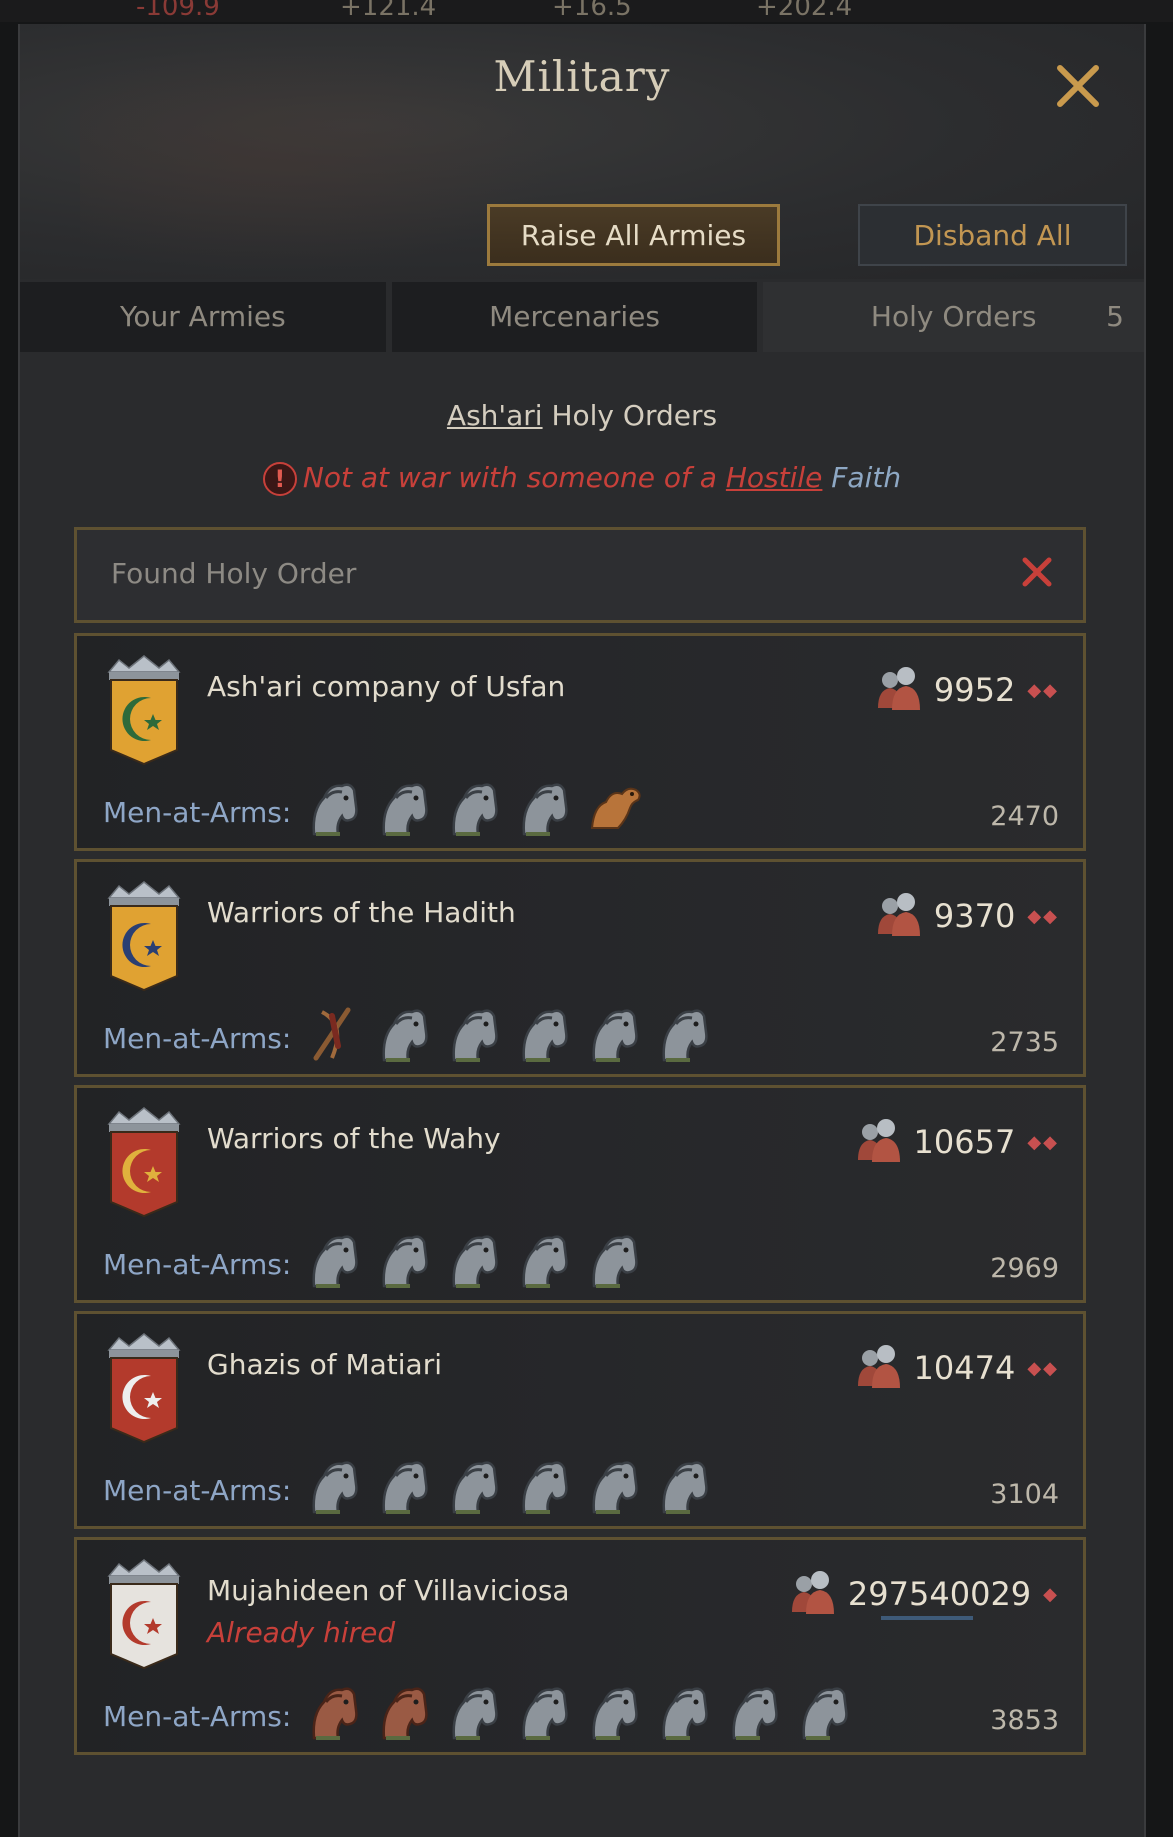 Image resolution: width=1173 pixels, height=1837 pixels. What do you see at coordinates (354, 1138) in the screenshot?
I see `holy-order-name: Warriors of the Wahy` at bounding box center [354, 1138].